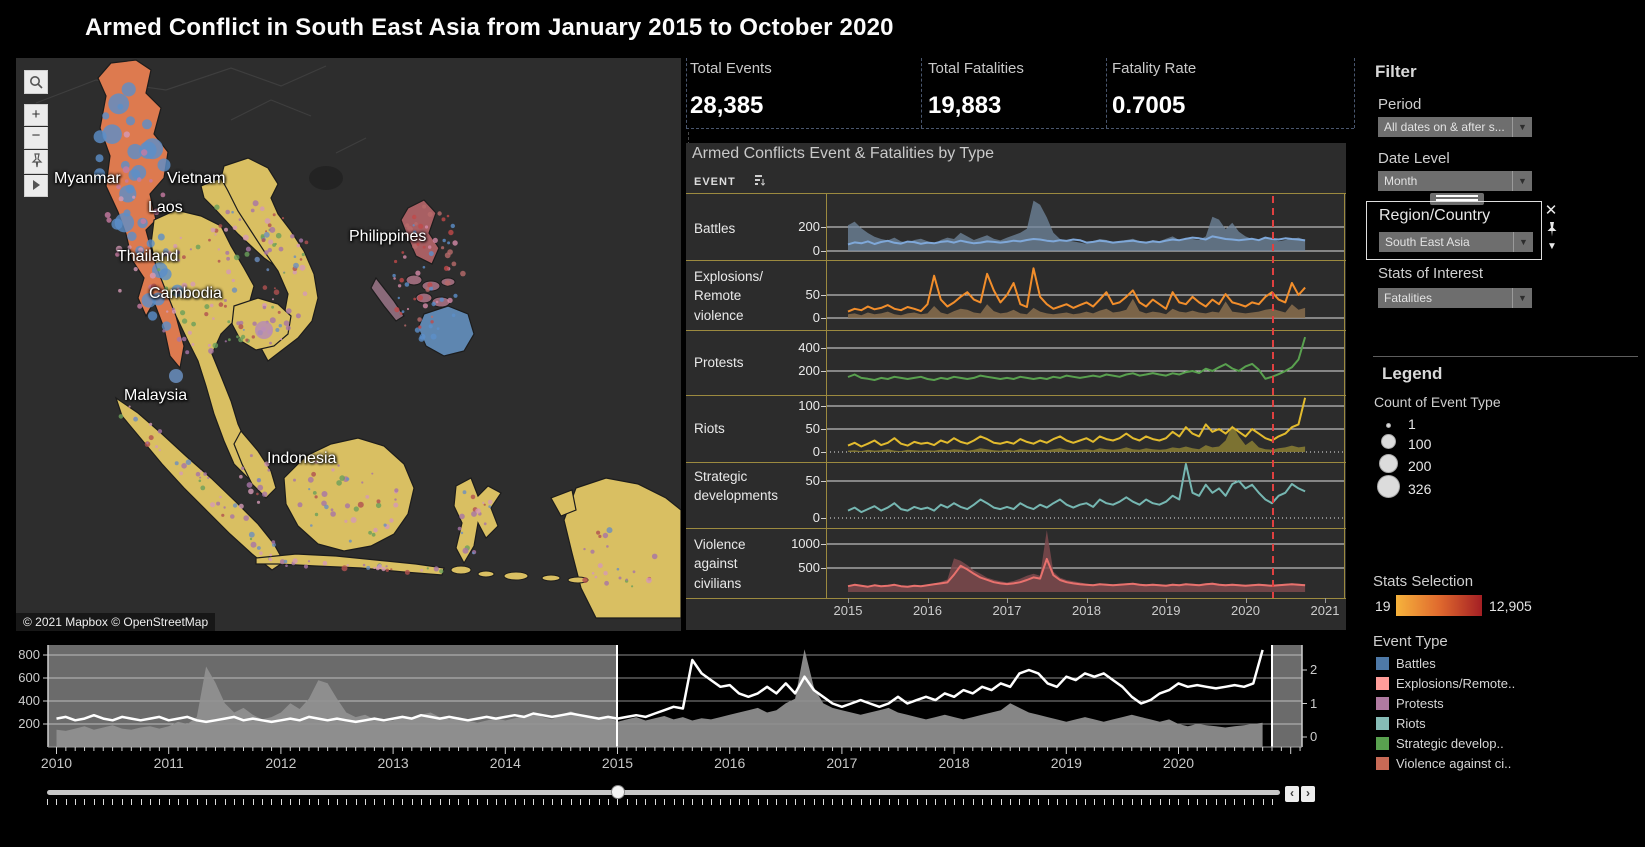 Image resolution: width=1645 pixels, height=847 pixels. I want to click on overview-year-label: 2020, so click(1178, 763).